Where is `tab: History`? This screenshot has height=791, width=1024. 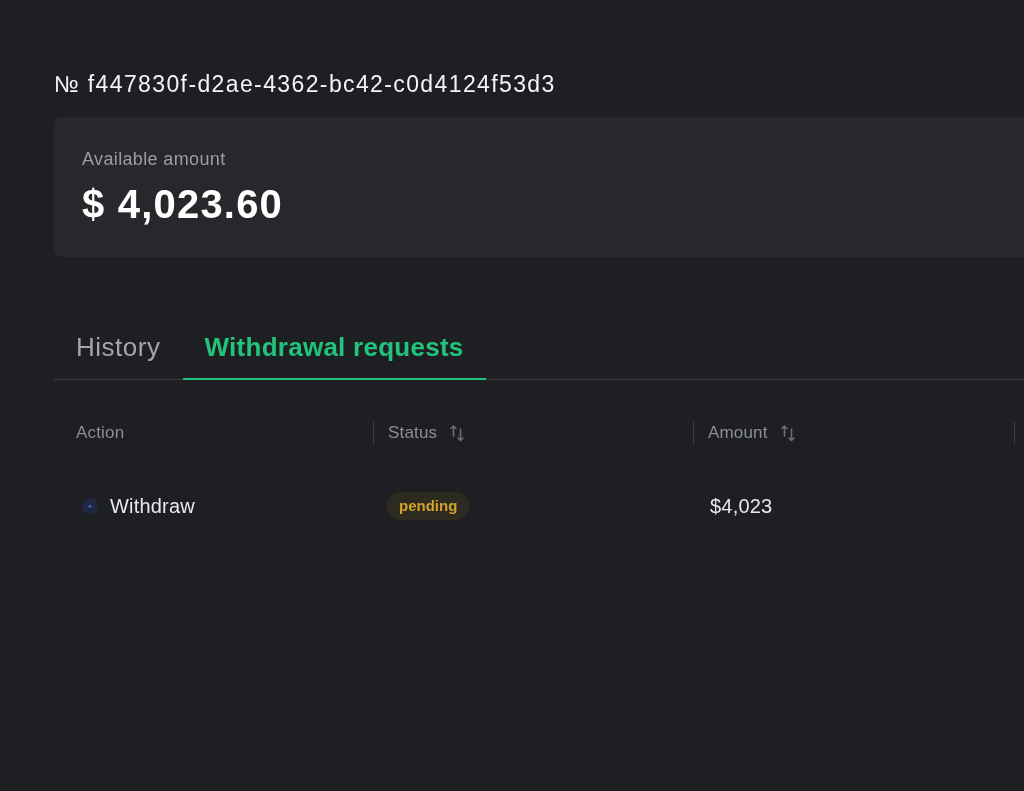
tab: History is located at coordinates (118, 355).